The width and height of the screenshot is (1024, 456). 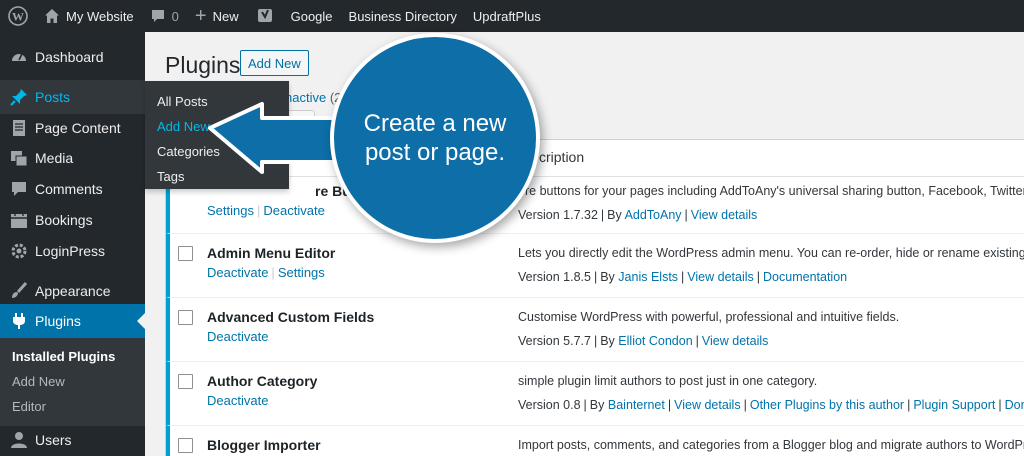 I want to click on callout-text: Create a new post or page., so click(x=435, y=138).